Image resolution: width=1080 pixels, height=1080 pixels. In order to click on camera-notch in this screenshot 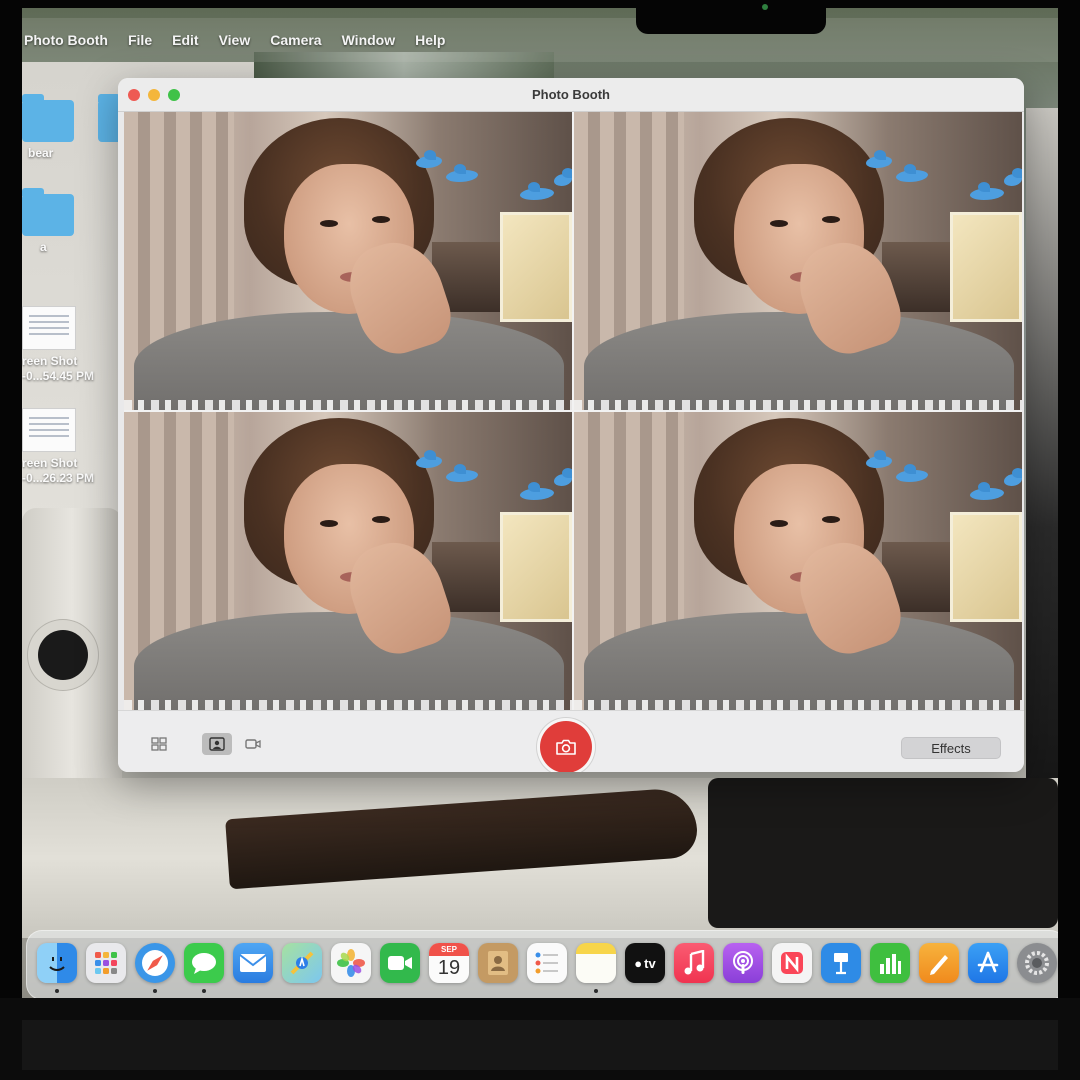, I will do `click(731, 17)`.